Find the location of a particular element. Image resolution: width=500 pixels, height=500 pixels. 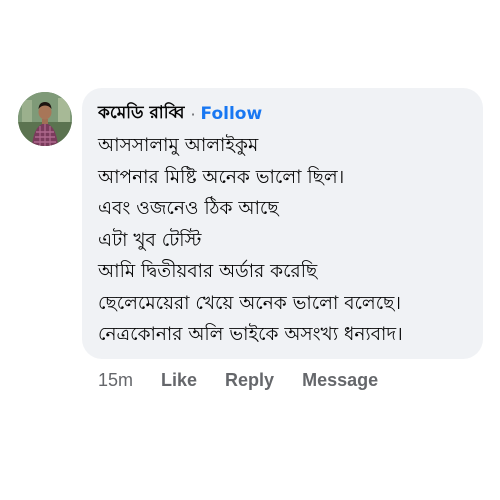

timestamp: 15m is located at coordinates (115, 380).